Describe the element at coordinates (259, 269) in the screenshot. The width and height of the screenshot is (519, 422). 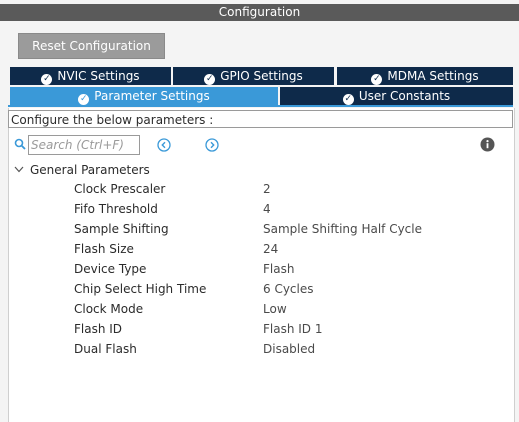
I see `param-row: Device Type Flash` at that location.